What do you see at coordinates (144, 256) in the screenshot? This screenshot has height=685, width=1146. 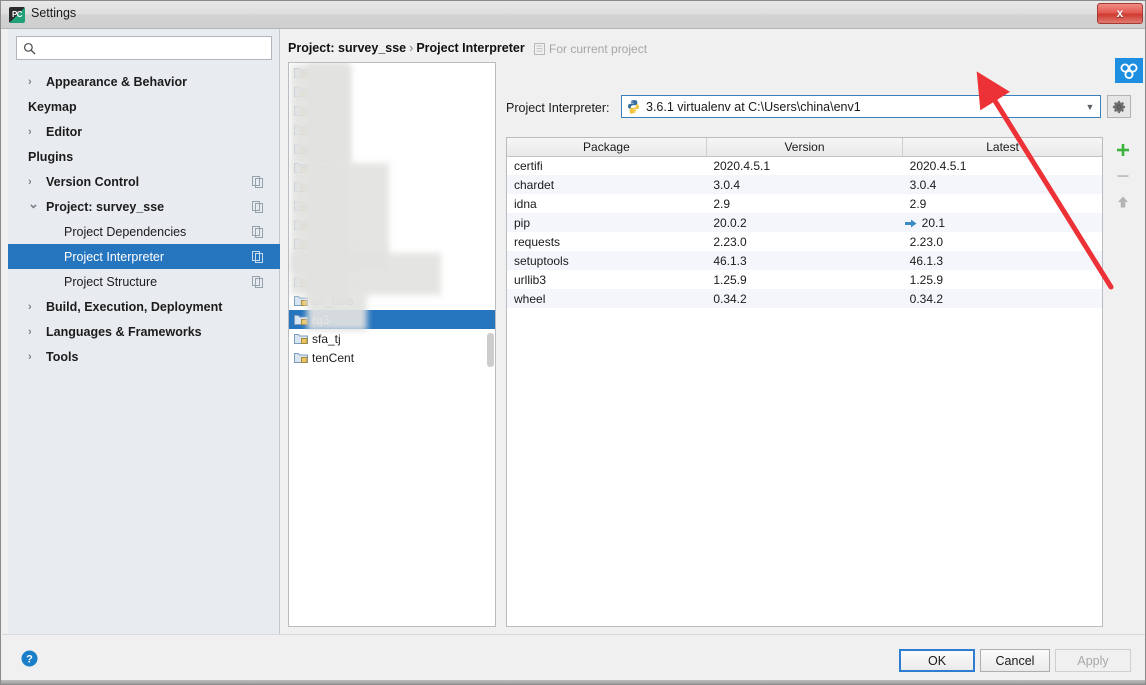 I see `sidebar-item-project-interpreter: Project Interpreter` at bounding box center [144, 256].